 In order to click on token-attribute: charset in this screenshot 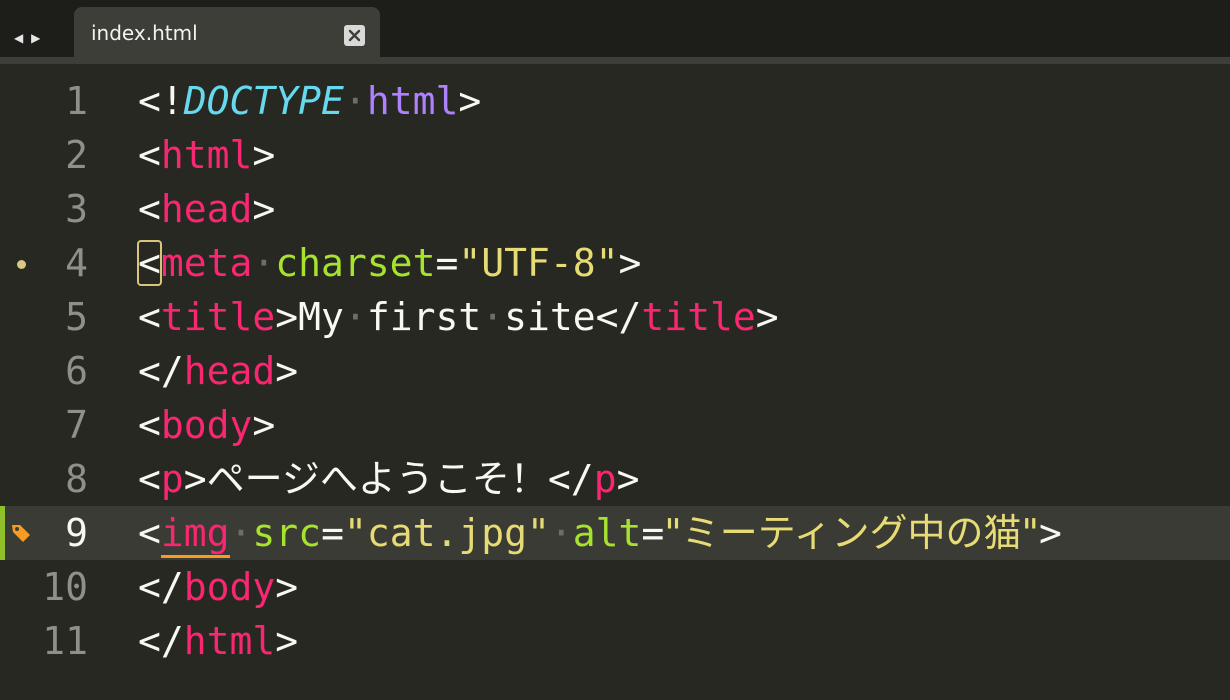, I will do `click(355, 263)`.